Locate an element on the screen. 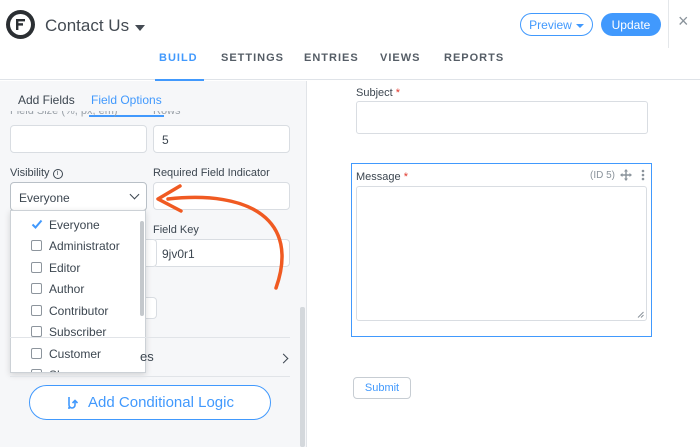  add-conditional-logic-button: Add Conditional Logic is located at coordinates (150, 402).